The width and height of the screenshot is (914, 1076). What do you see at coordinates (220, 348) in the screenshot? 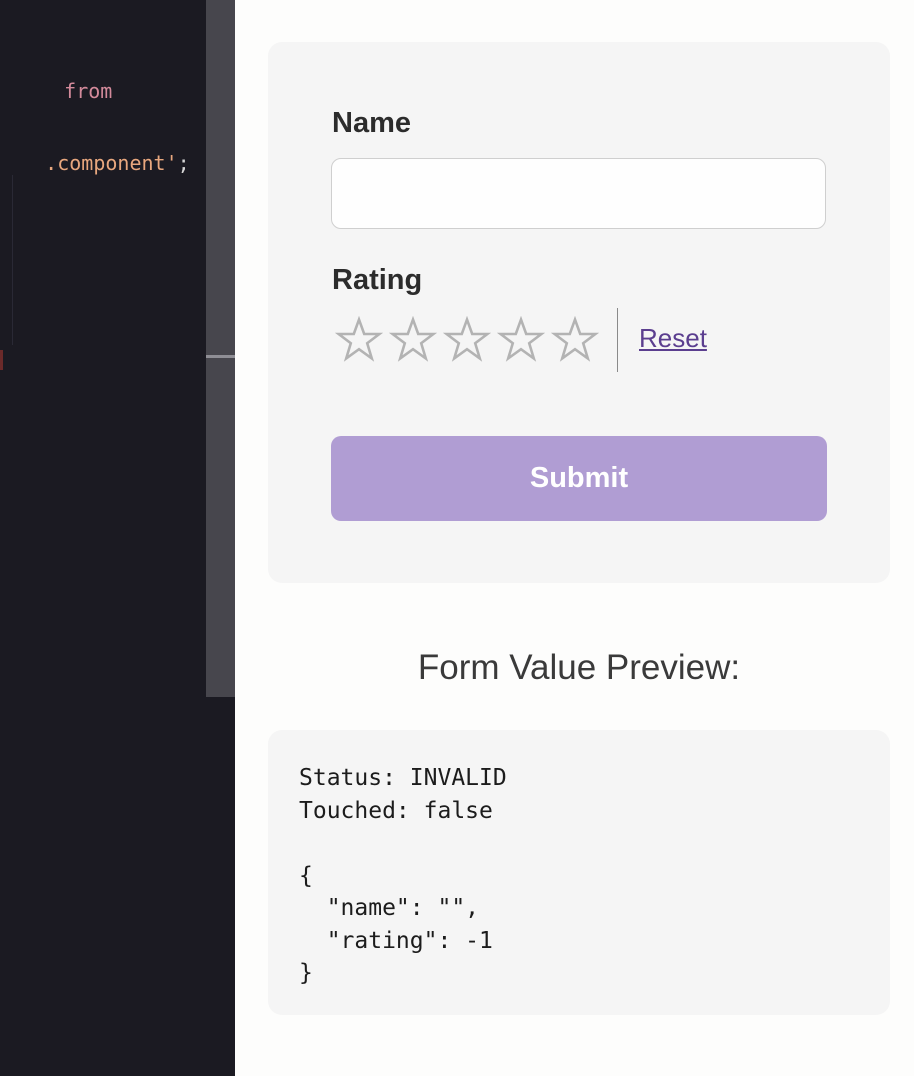
I see `editor-scrollbar-thumb` at bounding box center [220, 348].